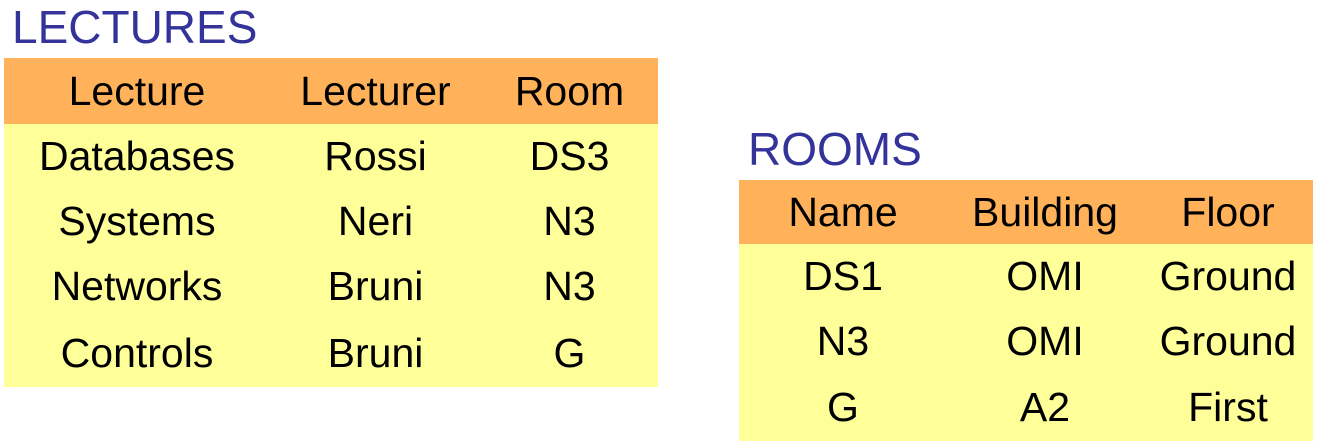 The height and width of the screenshot is (448, 1320). I want to click on table-row: G A2 First, so click(1026, 407).